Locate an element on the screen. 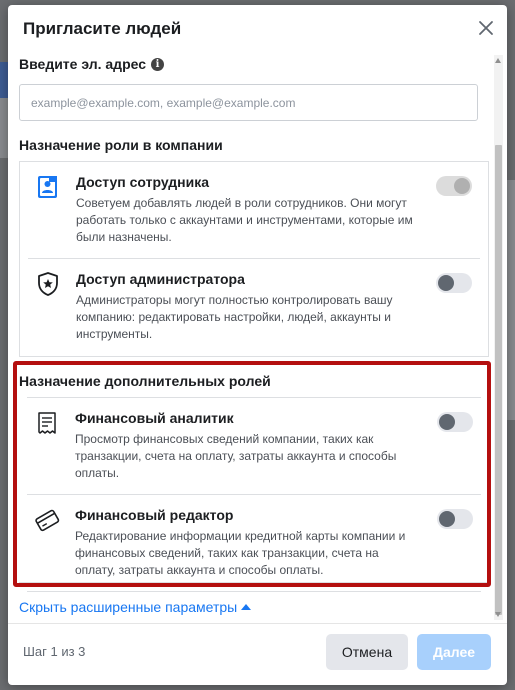 This screenshot has height=690, width=515. admin-shield-icon is located at coordinates (48, 284).